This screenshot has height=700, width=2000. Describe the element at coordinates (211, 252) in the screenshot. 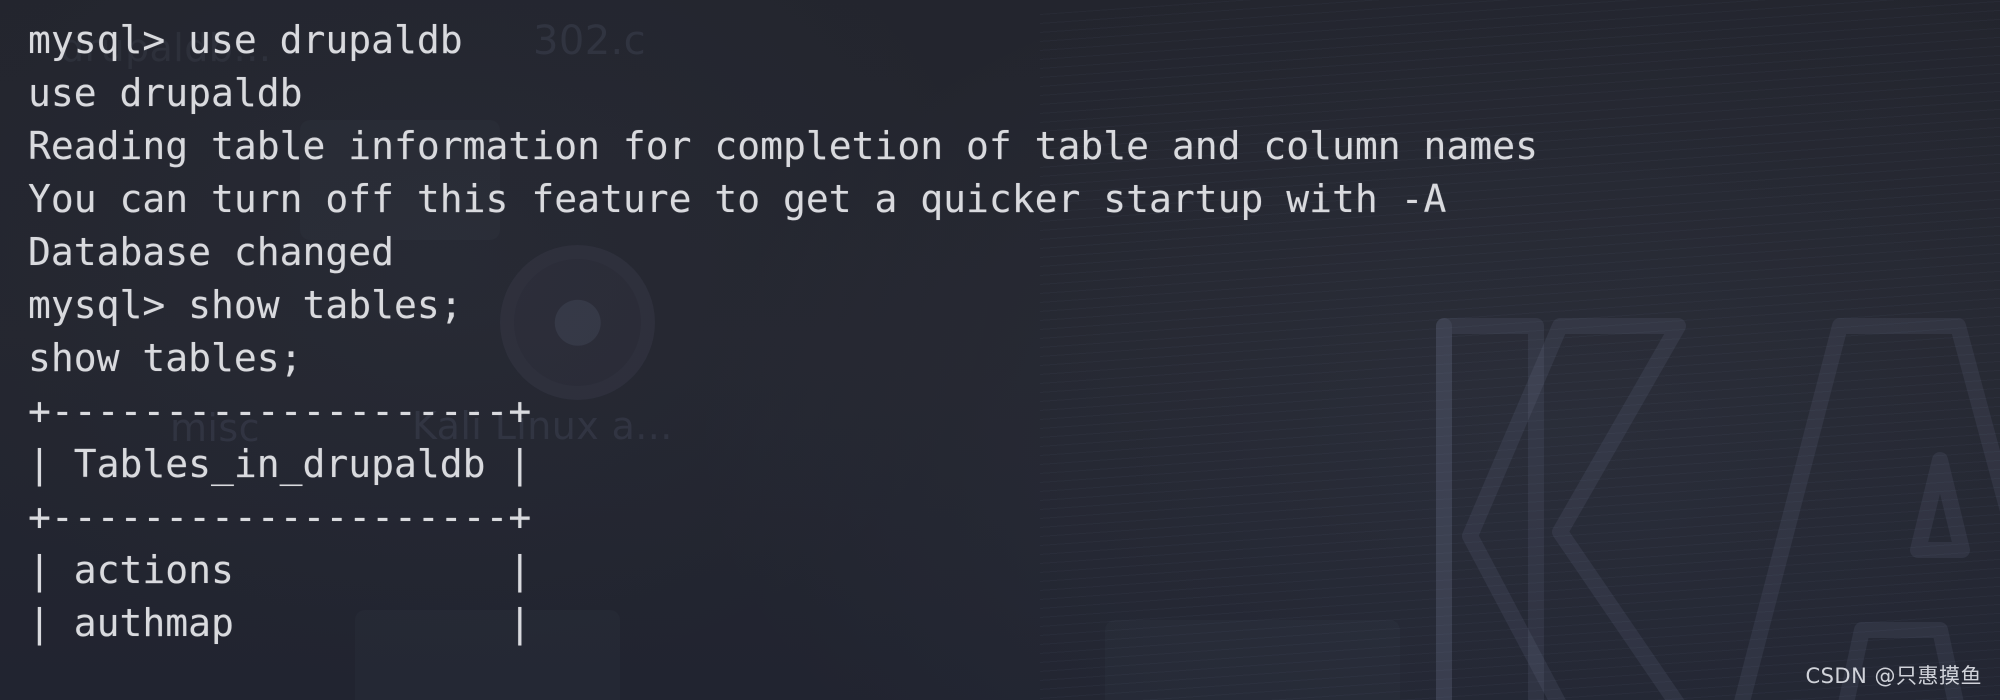

I see `terminal-line: Database changed` at that location.